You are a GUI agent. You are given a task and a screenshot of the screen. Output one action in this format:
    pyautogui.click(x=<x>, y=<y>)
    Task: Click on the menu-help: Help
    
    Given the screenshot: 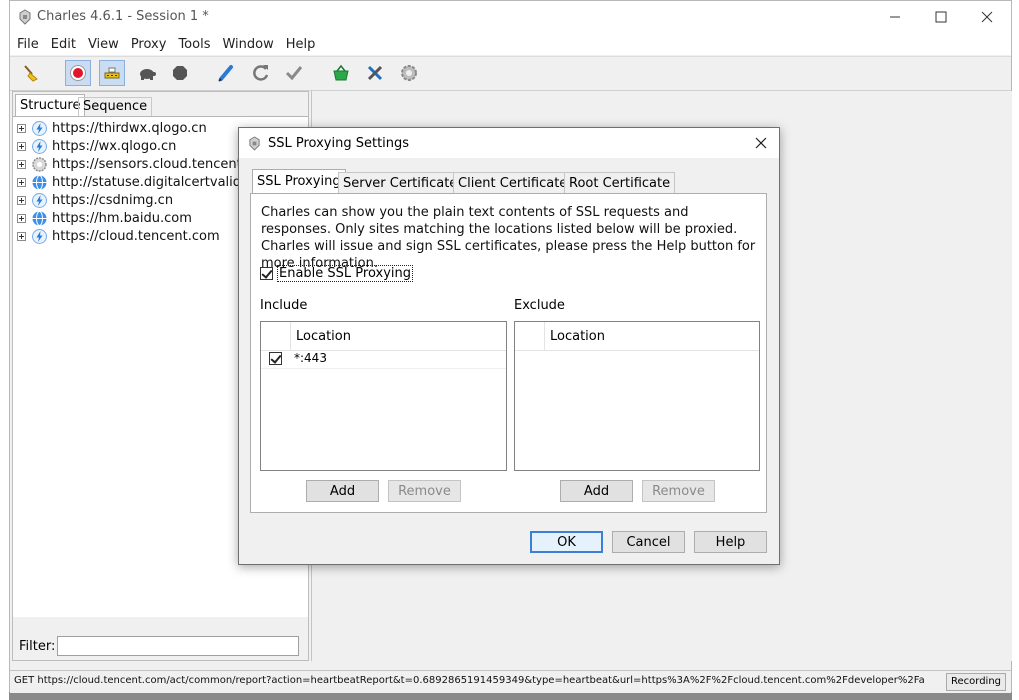 What is the action you would take?
    pyautogui.click(x=300, y=44)
    